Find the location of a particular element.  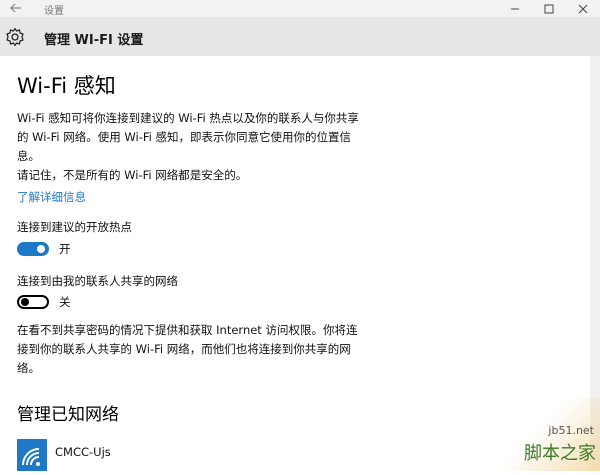

minimize-icon is located at coordinates (515, 8).